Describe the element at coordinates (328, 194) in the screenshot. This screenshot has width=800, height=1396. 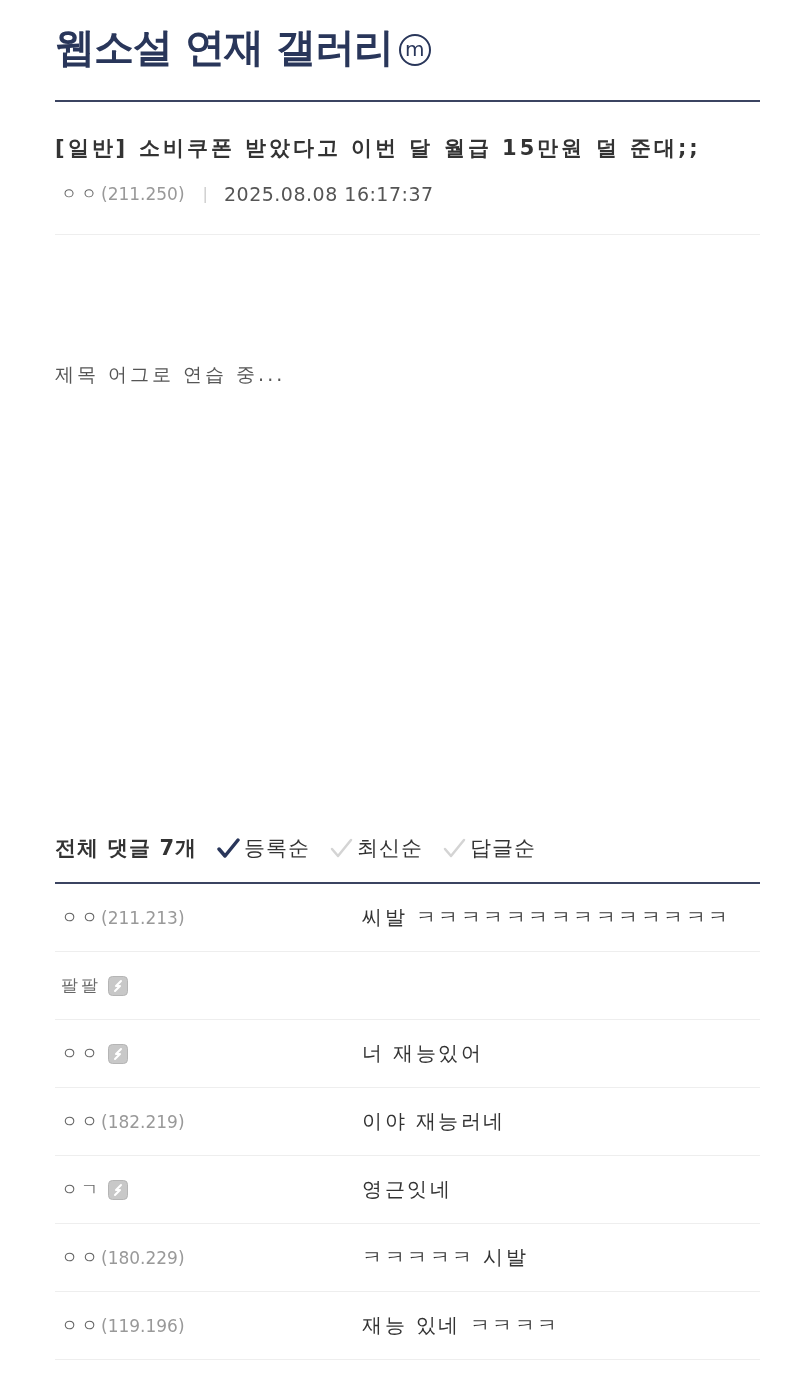
I see `post-date: 2025.08.08 16:17:37` at that location.